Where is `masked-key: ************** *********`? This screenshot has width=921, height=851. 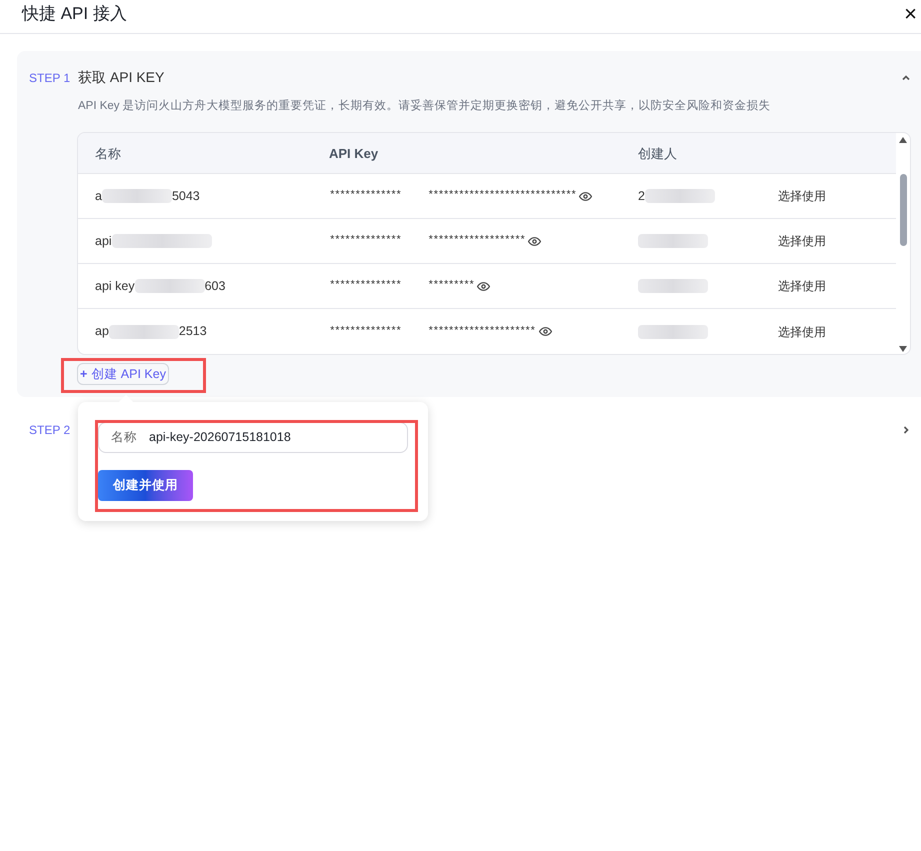 masked-key: ************** ********* is located at coordinates (401, 286).